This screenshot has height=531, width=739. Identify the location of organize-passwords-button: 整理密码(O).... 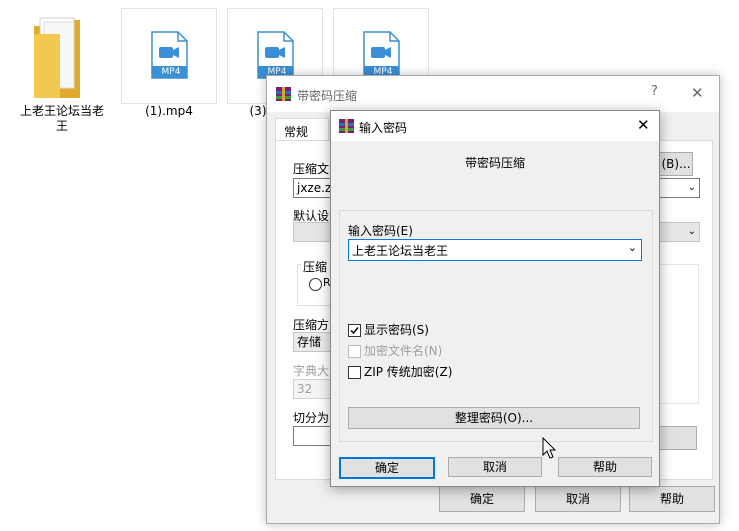
(494, 418).